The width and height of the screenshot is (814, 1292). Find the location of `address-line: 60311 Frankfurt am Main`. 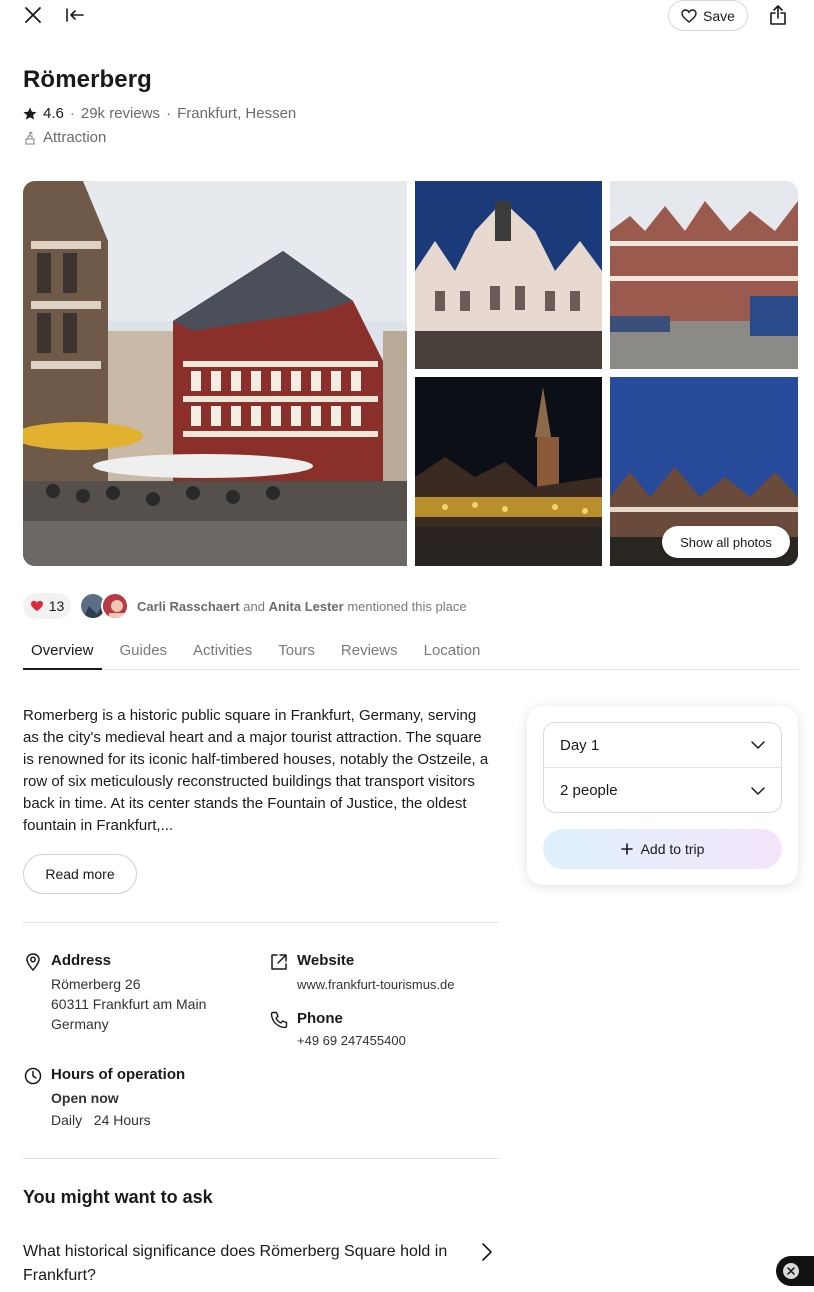

address-line: 60311 Frankfurt am Main is located at coordinates (129, 1004).